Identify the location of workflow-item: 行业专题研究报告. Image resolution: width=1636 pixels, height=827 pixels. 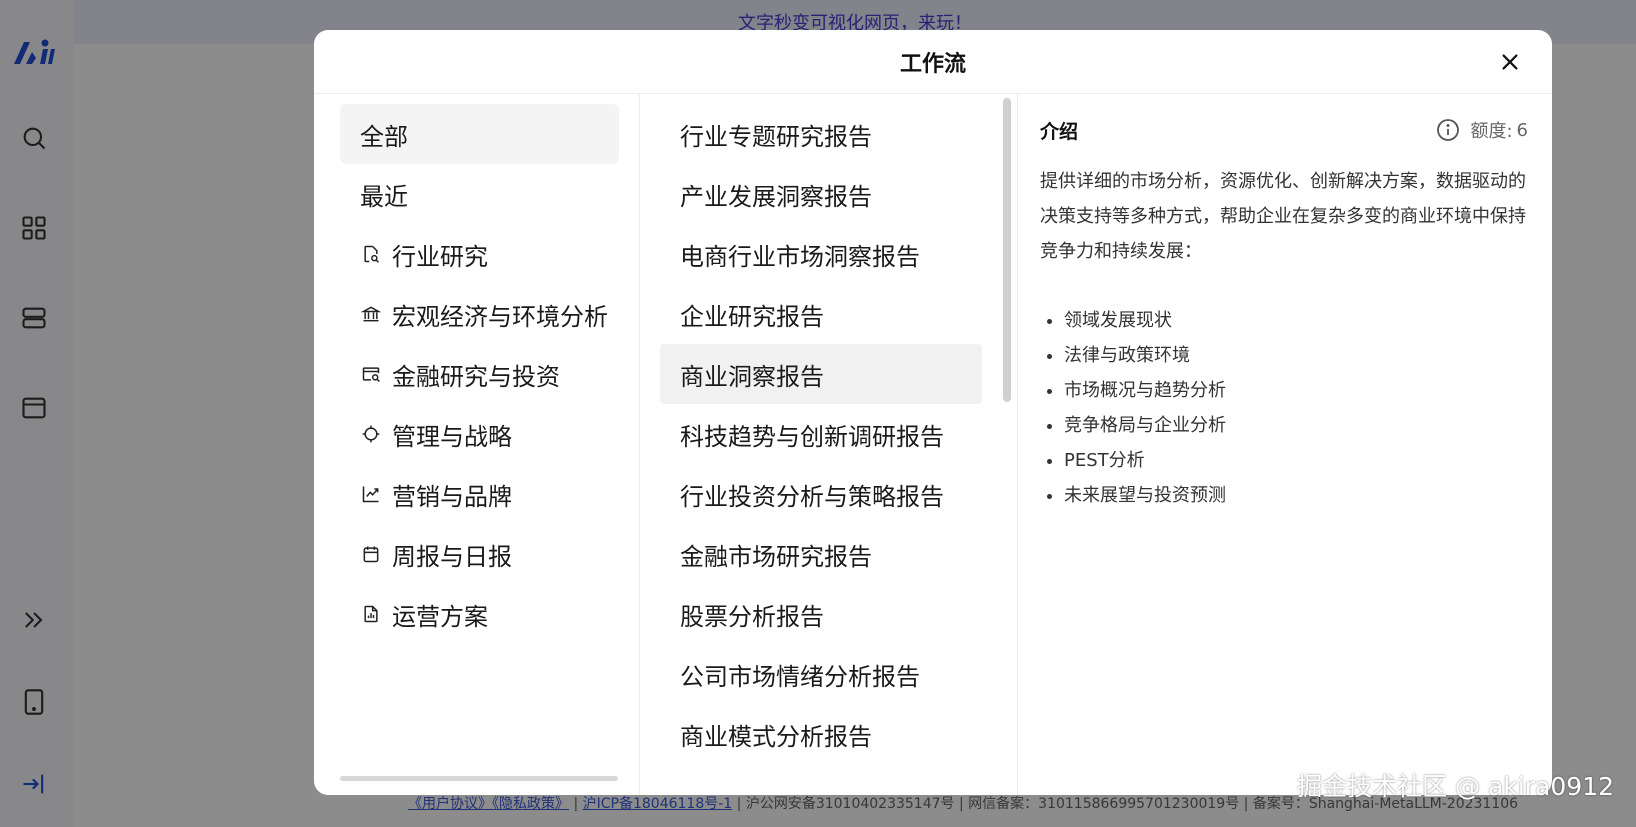
(821, 134).